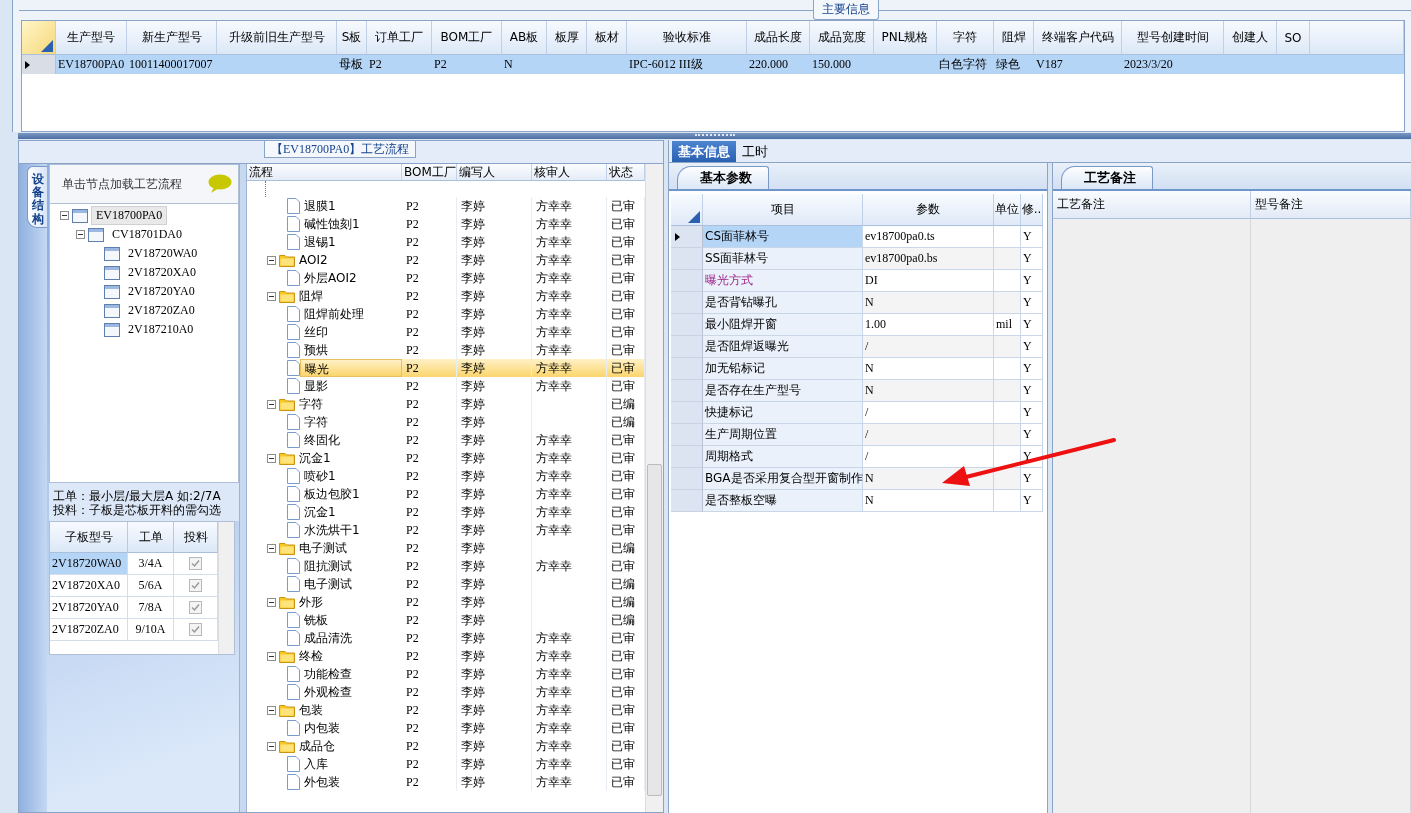  What do you see at coordinates (1152, 205) in the screenshot?
I see `column-header: 工艺备注` at bounding box center [1152, 205].